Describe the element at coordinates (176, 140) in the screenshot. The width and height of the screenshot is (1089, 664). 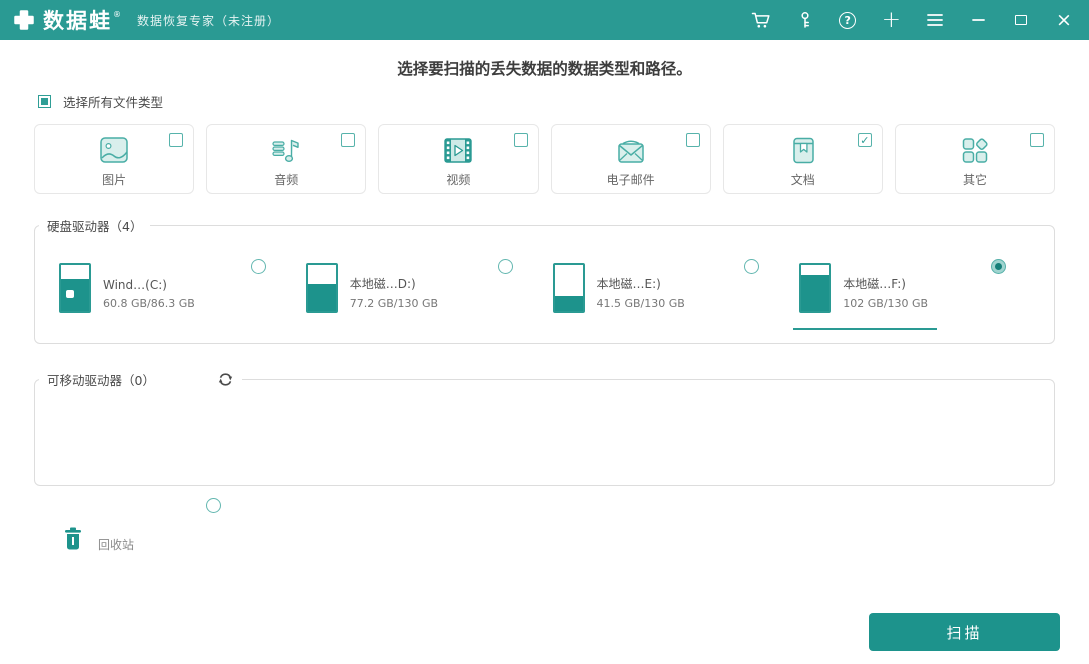
I see `images-checkbox` at that location.